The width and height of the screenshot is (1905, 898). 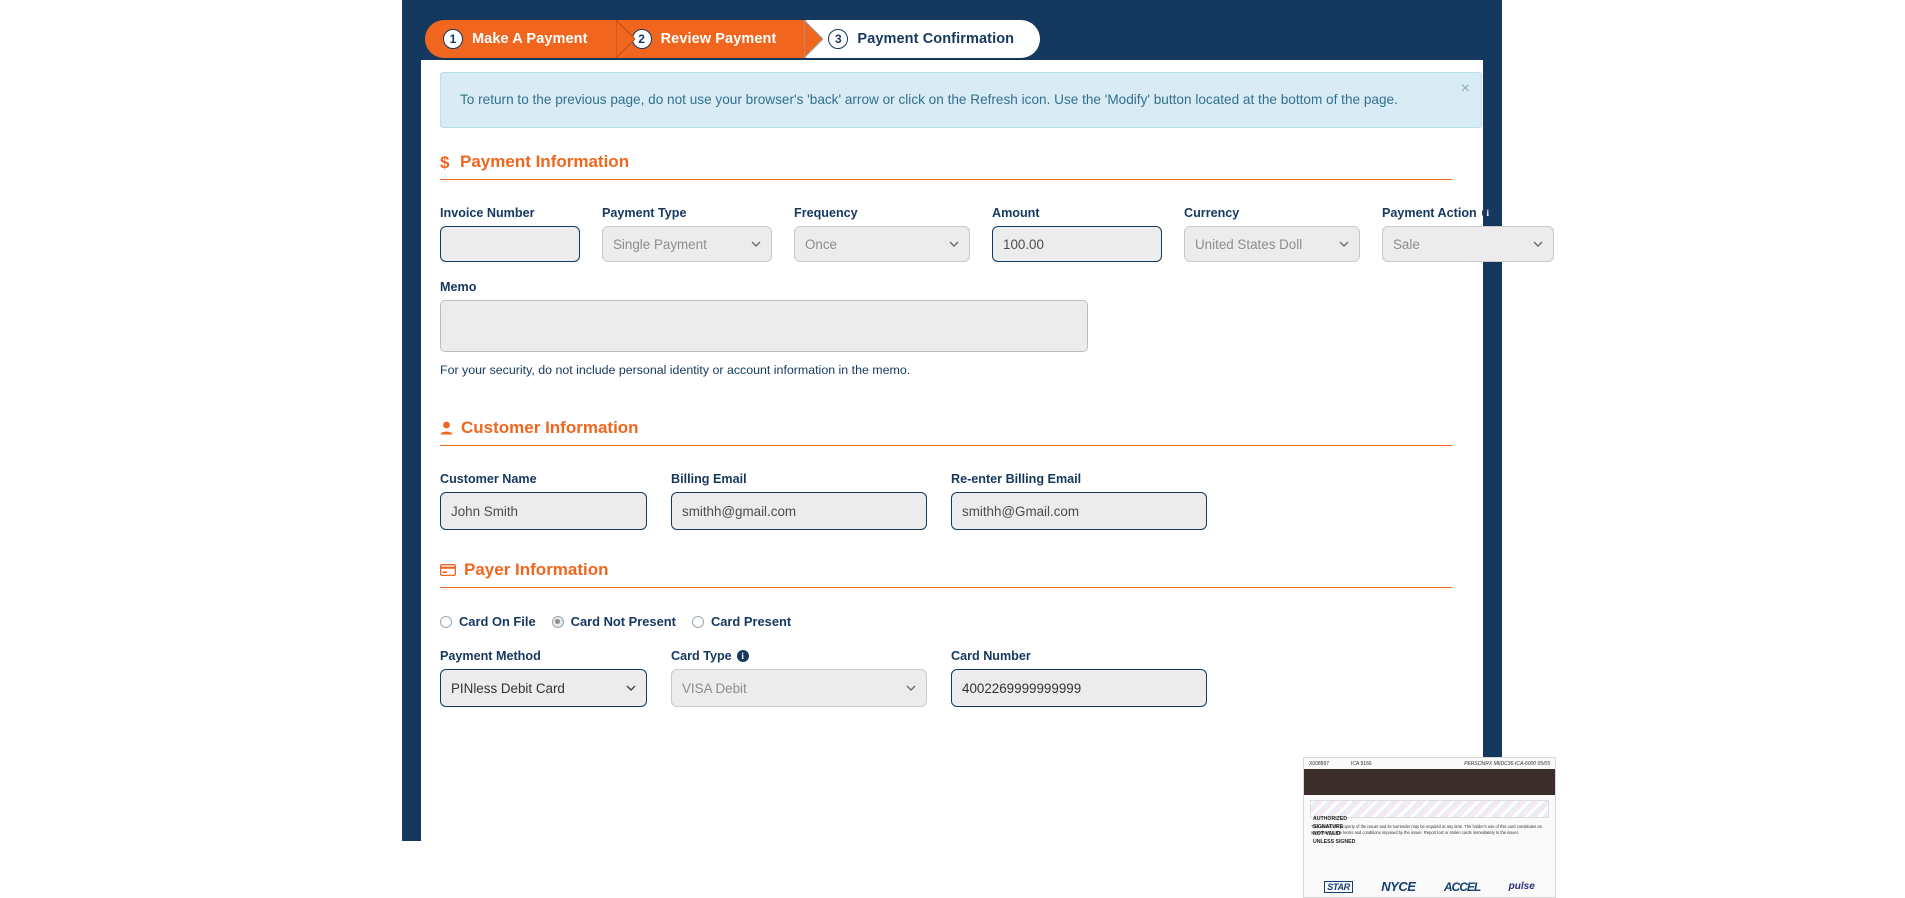 What do you see at coordinates (1249, 244) in the screenshot?
I see `currency-value: United States Doll` at bounding box center [1249, 244].